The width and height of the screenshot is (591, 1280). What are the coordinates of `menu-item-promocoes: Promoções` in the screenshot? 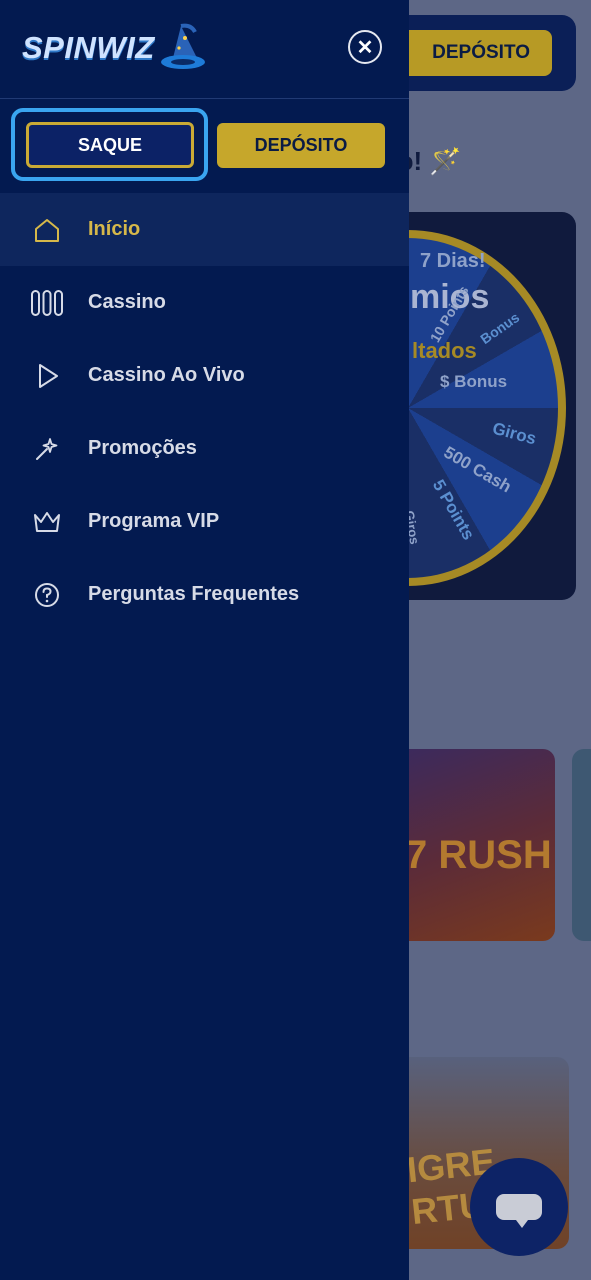 It's located at (204, 448).